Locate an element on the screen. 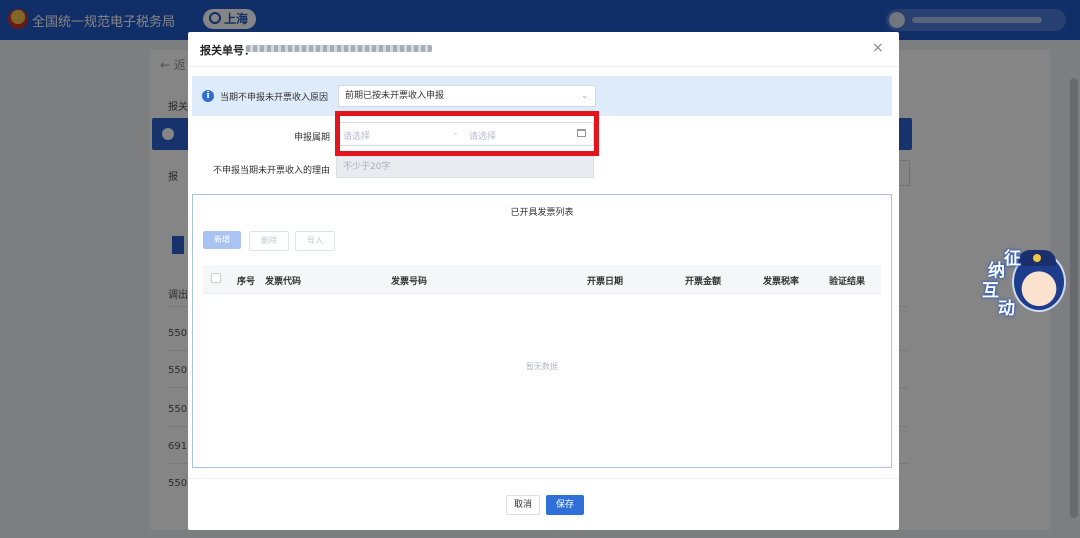 The width and height of the screenshot is (1080, 538). no-declare-reason-label: 不申报当期未开票收入的理由 is located at coordinates (271, 171).